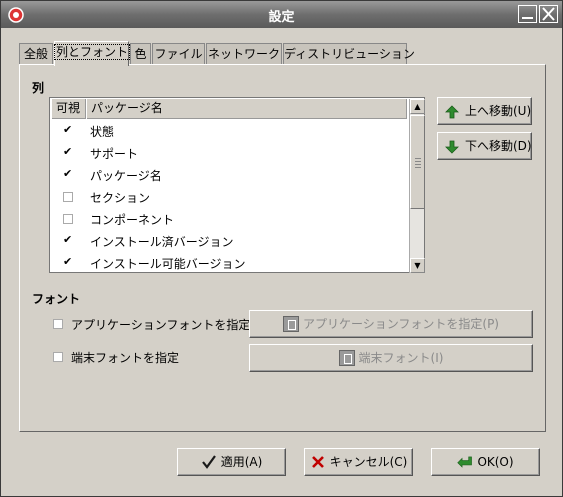 This screenshot has height=497, width=563. I want to click on list-item: コンポーネント, so click(229, 219).